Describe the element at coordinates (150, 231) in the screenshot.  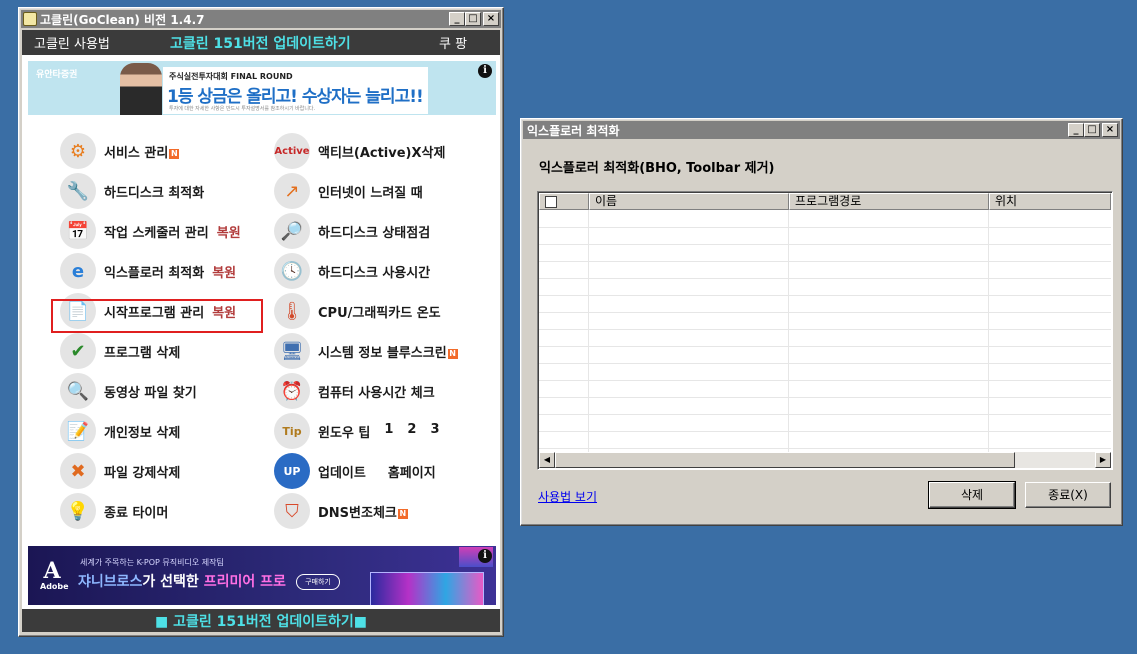
I see `menu-item-task-scheduler: 📅 작업 스케줄러 관리 복원` at that location.